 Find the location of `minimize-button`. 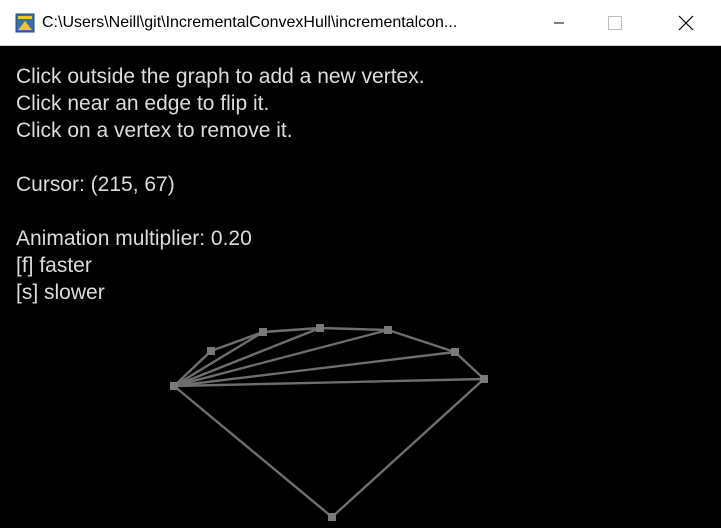

minimize-button is located at coordinates (559, 22).